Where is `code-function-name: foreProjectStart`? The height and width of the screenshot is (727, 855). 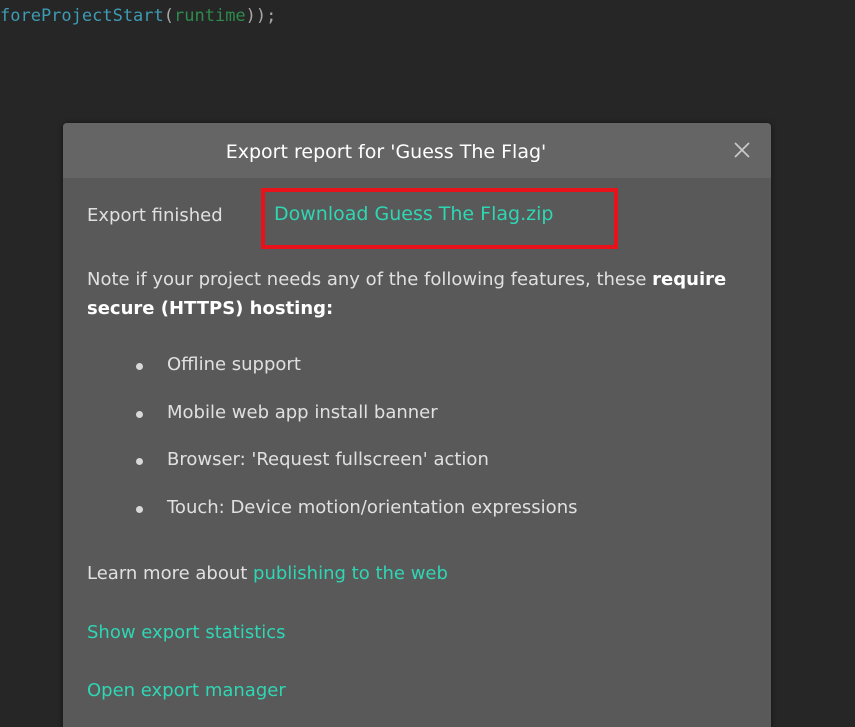
code-function-name: foreProjectStart is located at coordinates (82, 16).